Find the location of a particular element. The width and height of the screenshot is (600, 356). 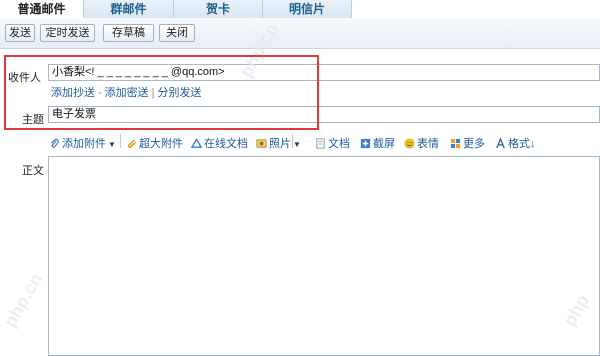

document-label: 文档 is located at coordinates (339, 144).